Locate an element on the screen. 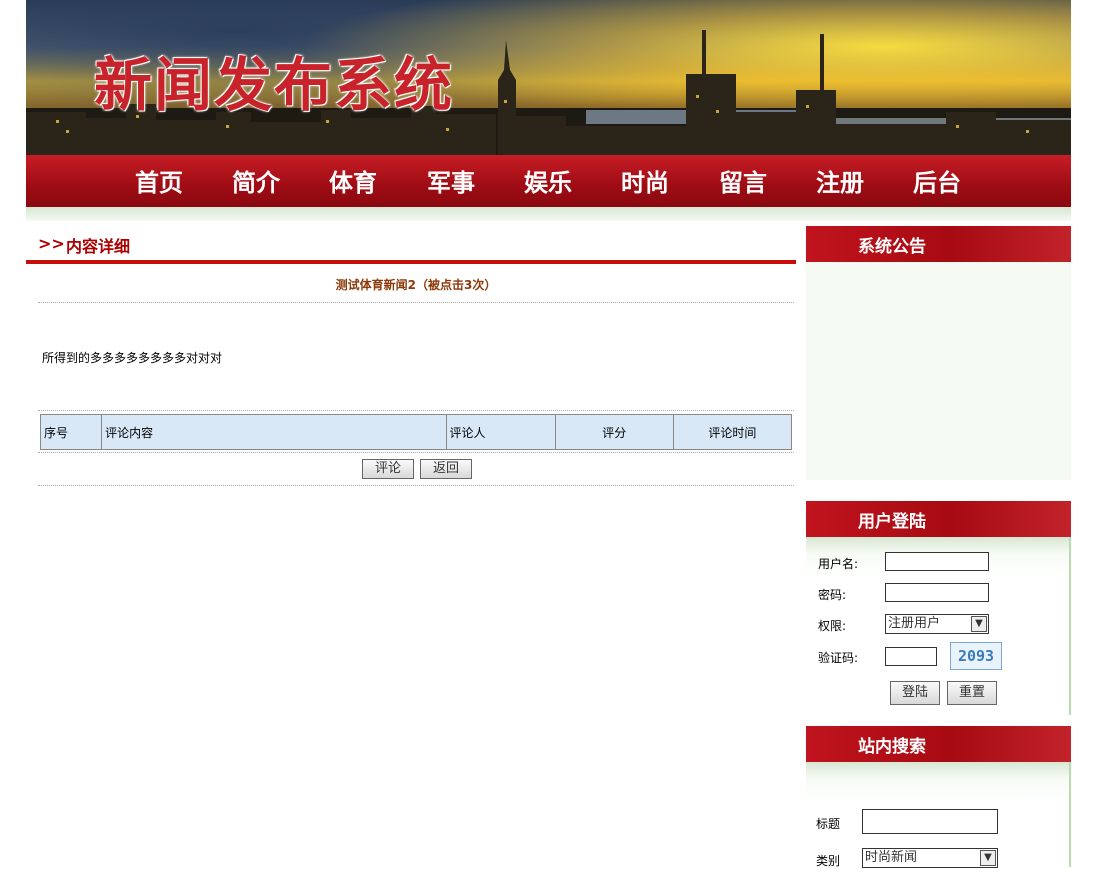  role-selected-value: 注册用户 is located at coordinates (914, 623).